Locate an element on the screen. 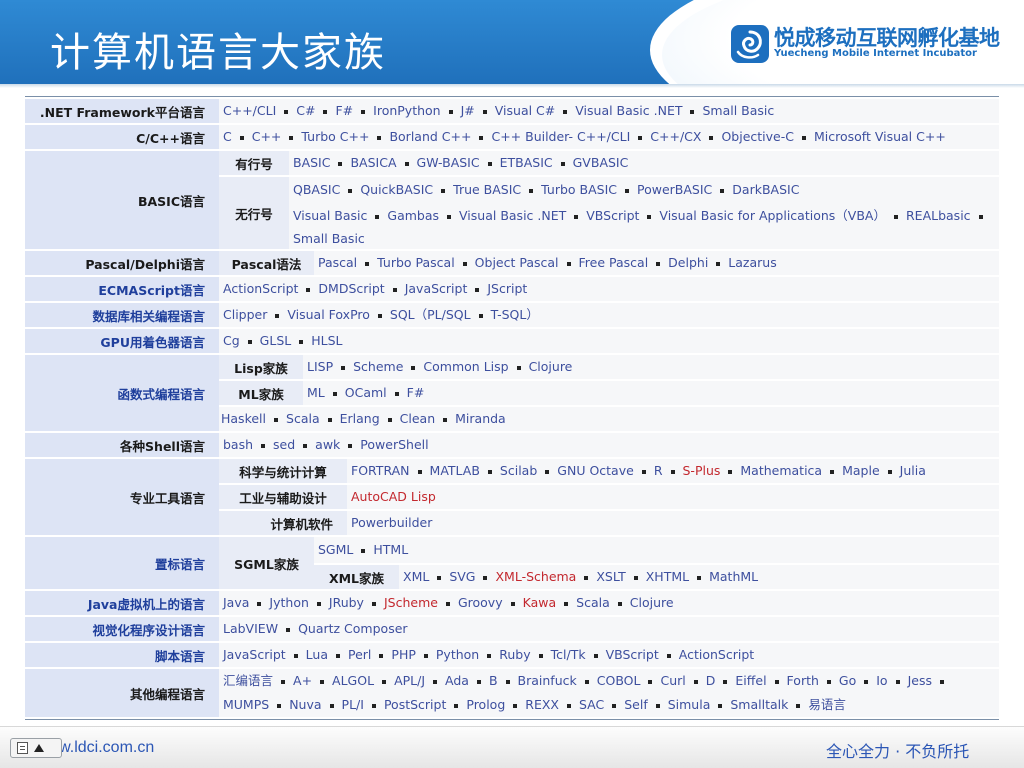 The image size is (1024, 768). language-link: Microsoft Visual C++ is located at coordinates (880, 136).